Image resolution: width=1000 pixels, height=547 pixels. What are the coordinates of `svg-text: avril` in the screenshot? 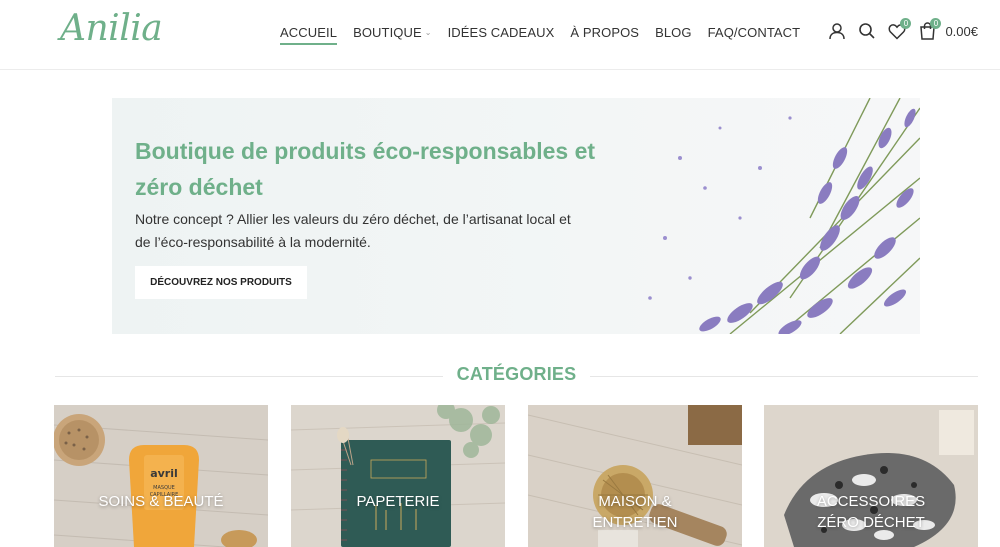 It's located at (164, 473).